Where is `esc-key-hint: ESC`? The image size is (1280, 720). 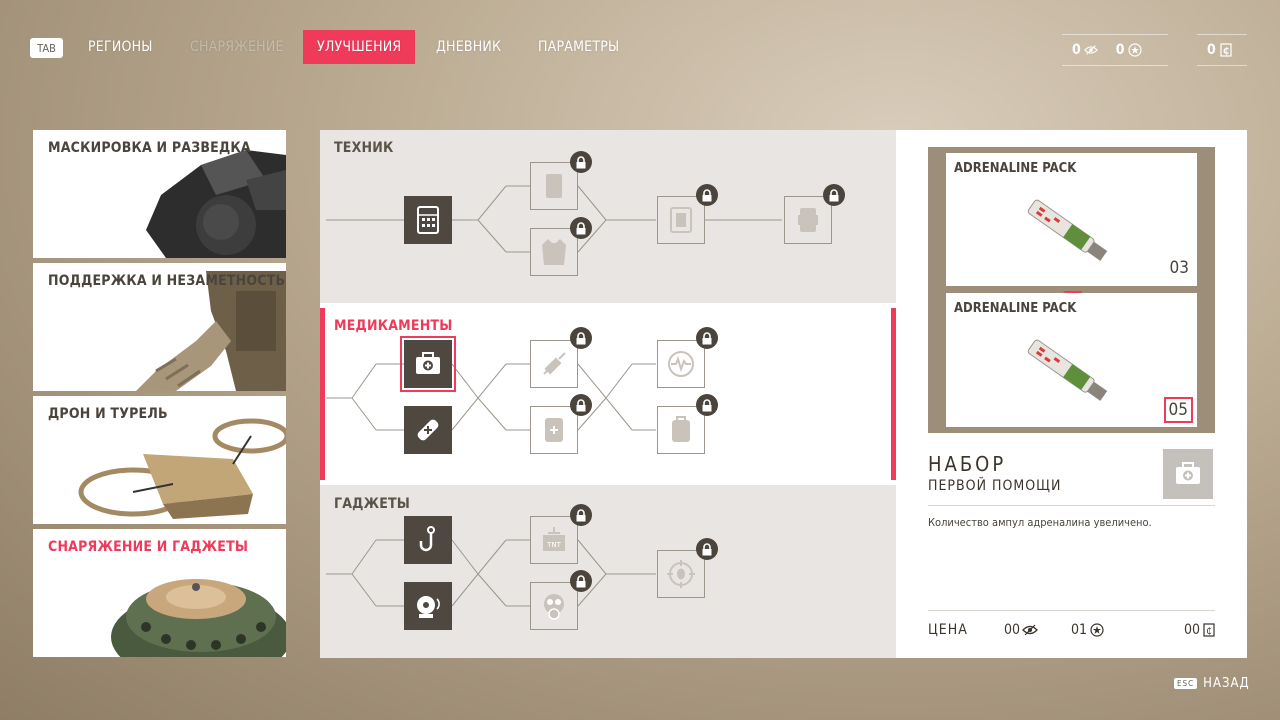
esc-key-hint: ESC is located at coordinates (1186, 683).